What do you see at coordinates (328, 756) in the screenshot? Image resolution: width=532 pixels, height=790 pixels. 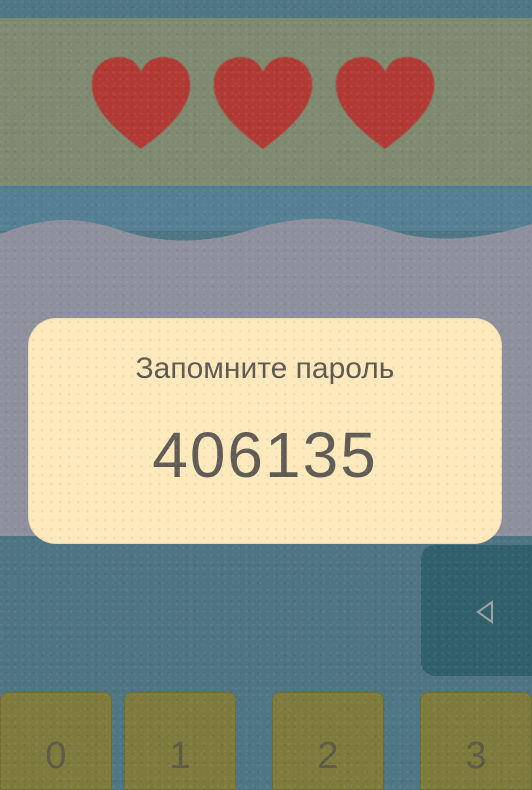 I see `key-label: 2` at bounding box center [328, 756].